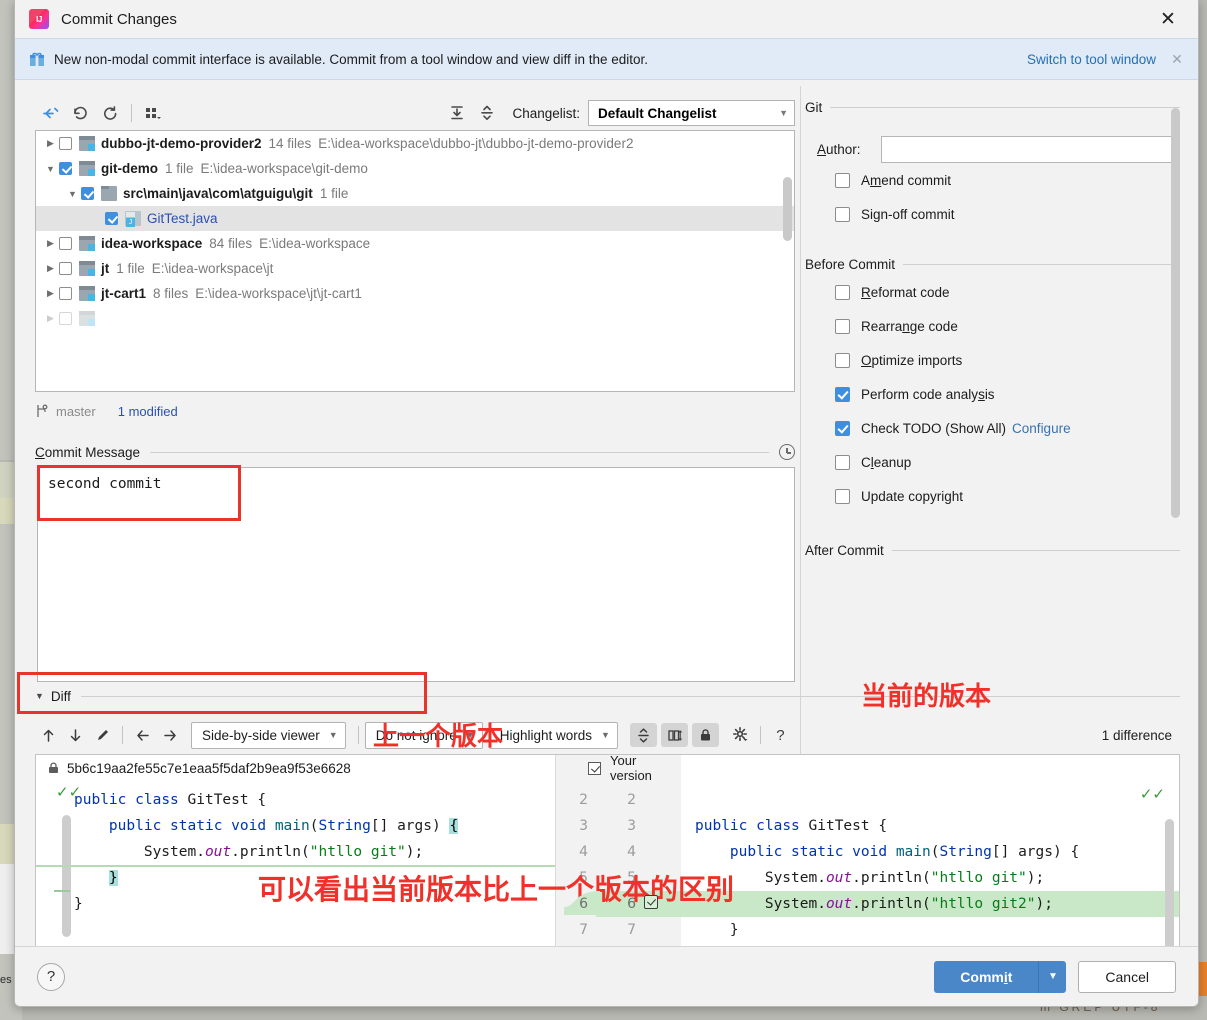 Image resolution: width=1207 pixels, height=1020 pixels. I want to click on switch-to-tool-window-link: Switch to tool window, so click(1091, 59).